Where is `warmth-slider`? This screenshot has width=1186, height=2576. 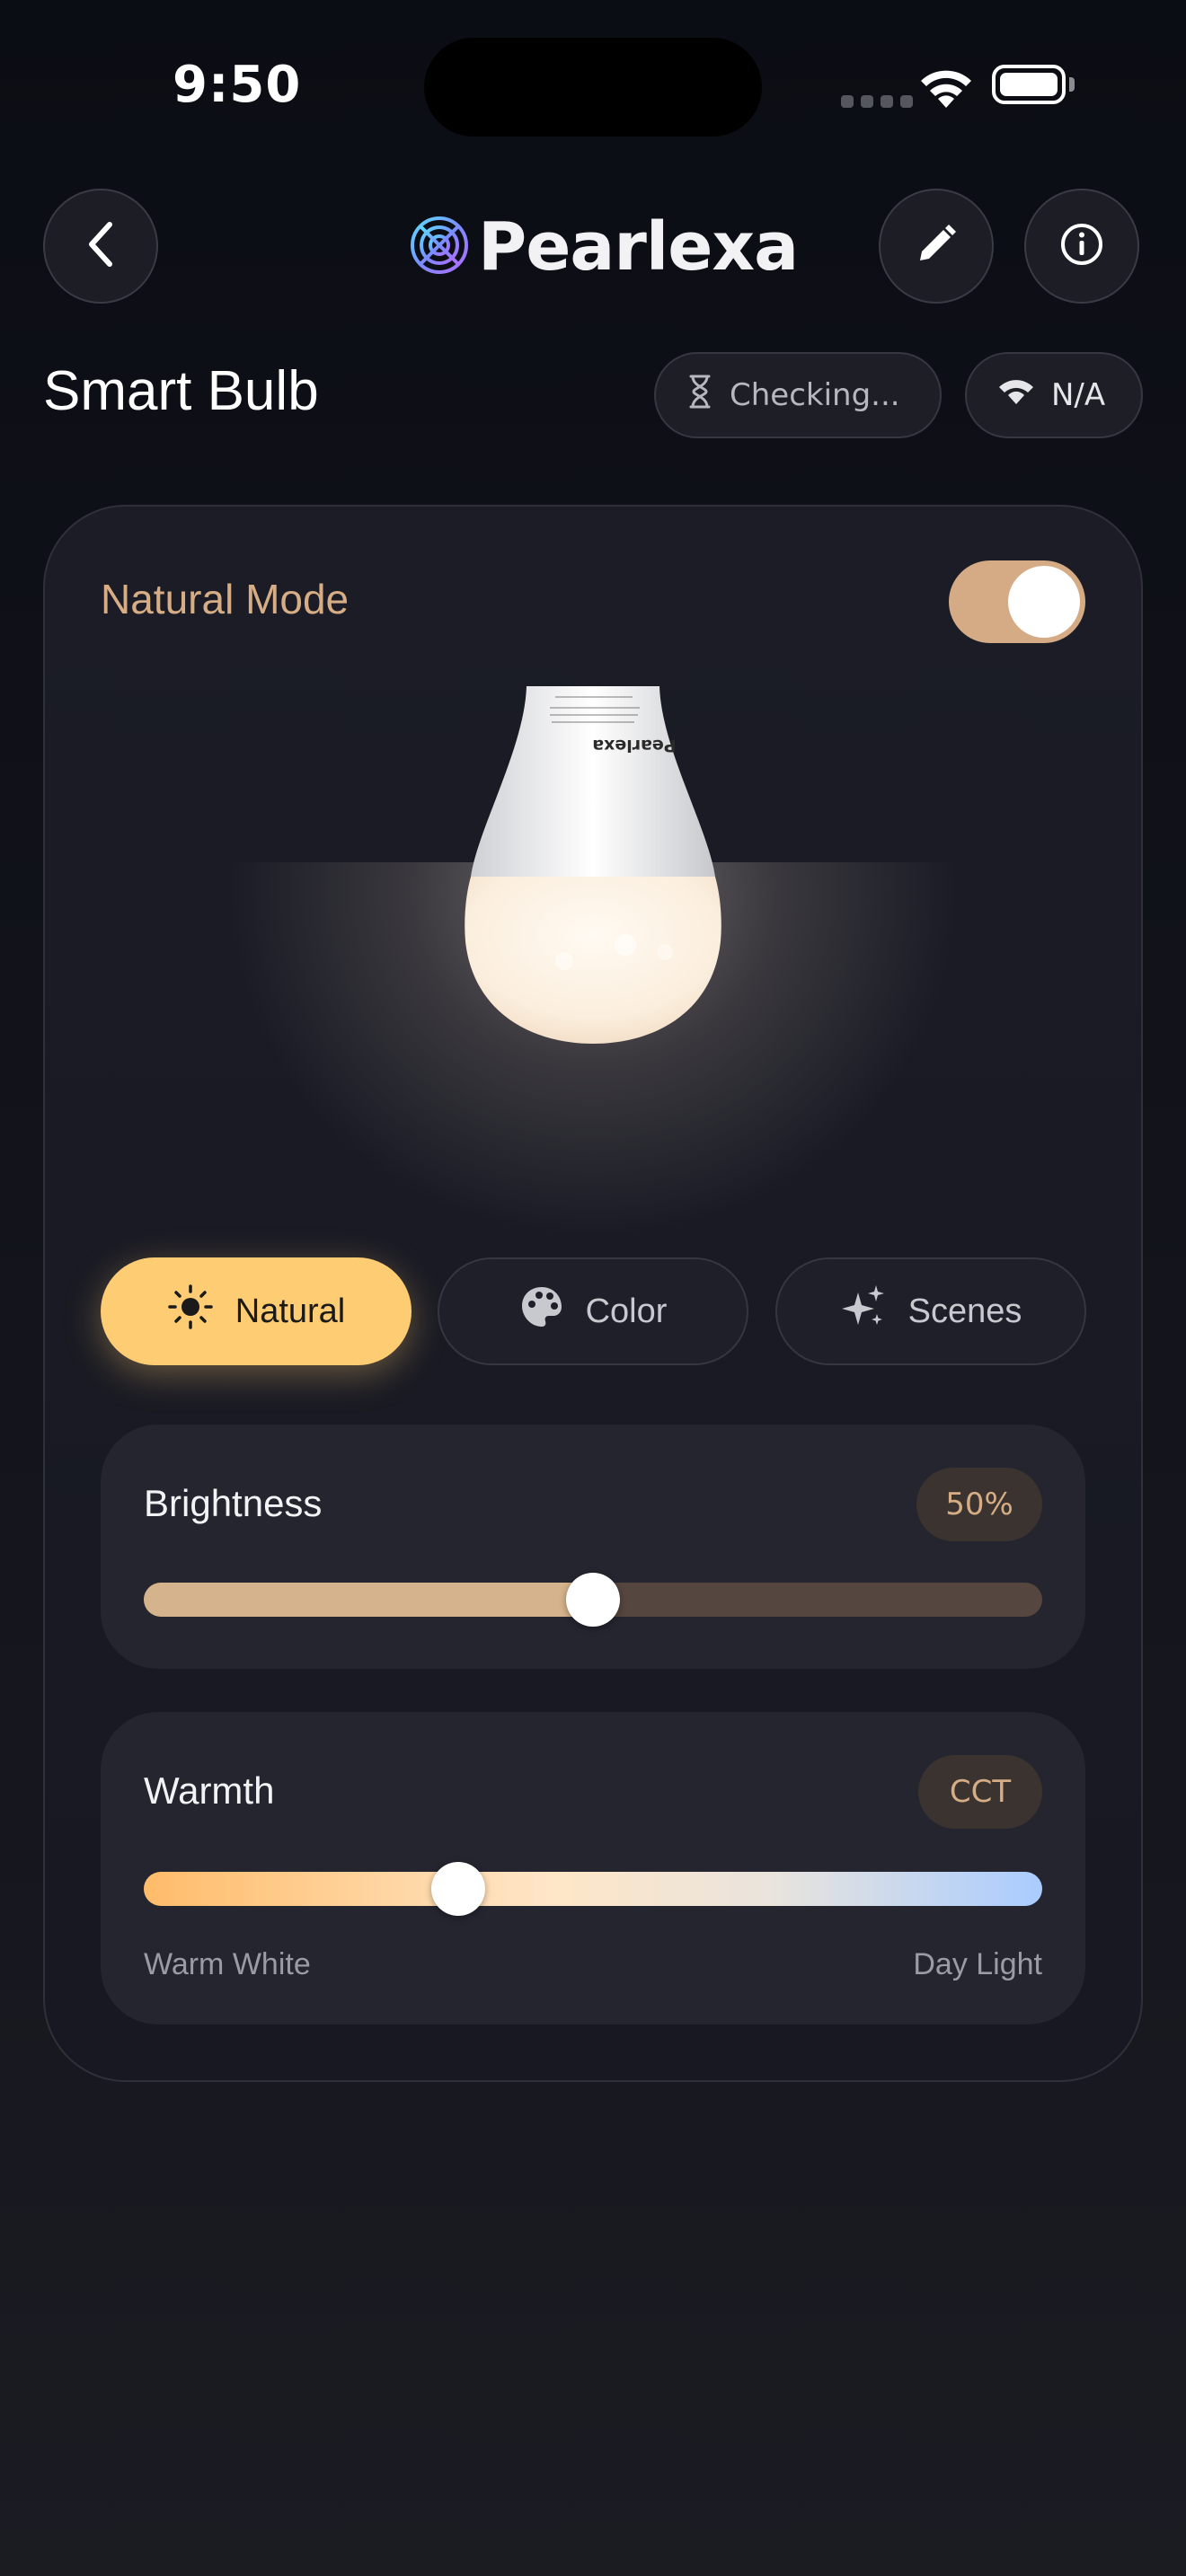
warmth-slider is located at coordinates (593, 1889).